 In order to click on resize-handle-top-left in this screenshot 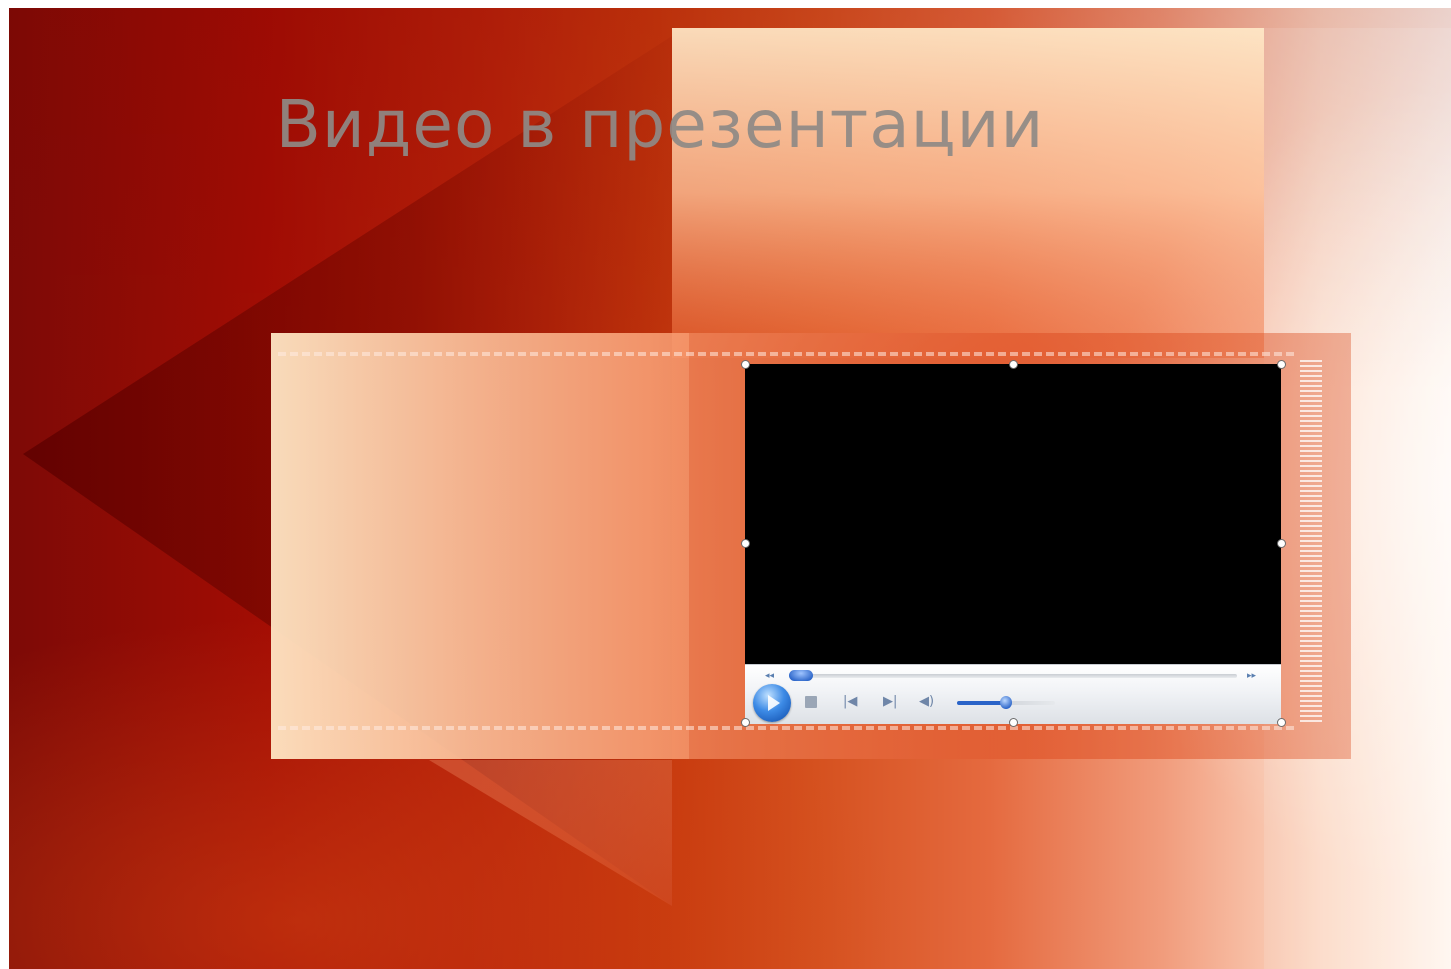, I will do `click(745, 364)`.